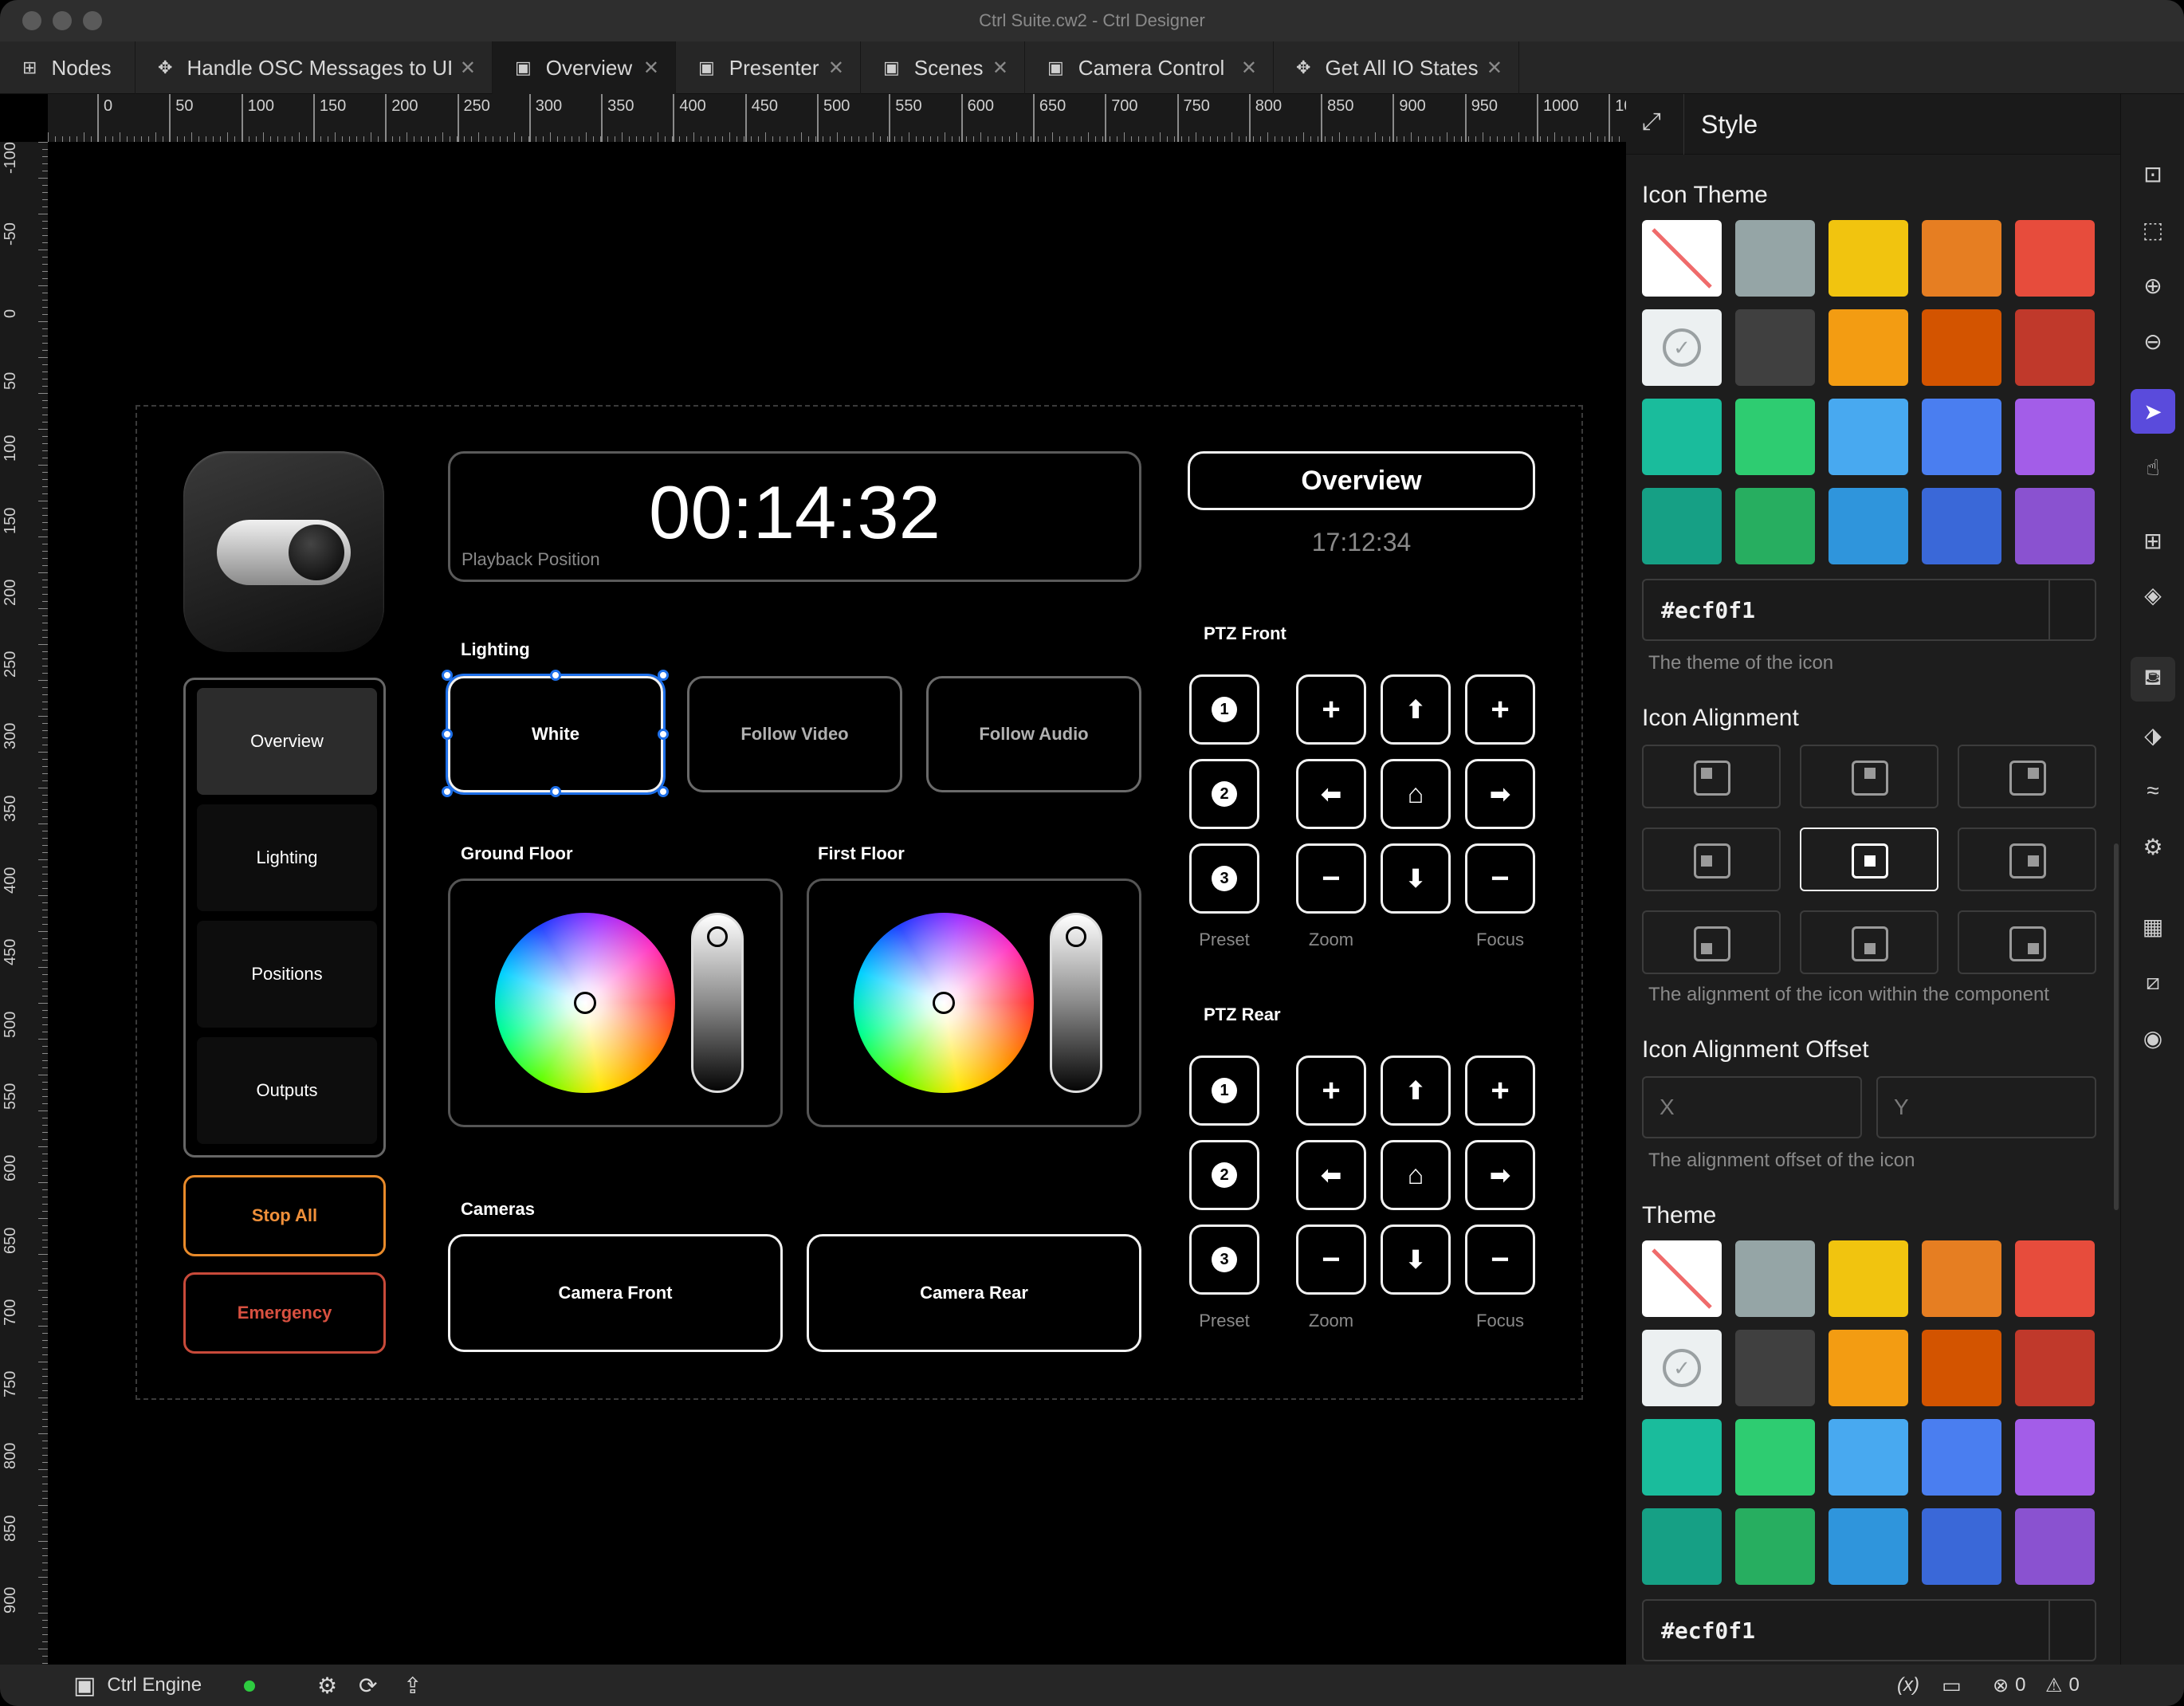  What do you see at coordinates (555, 734) in the screenshot?
I see `light-white-button: White` at bounding box center [555, 734].